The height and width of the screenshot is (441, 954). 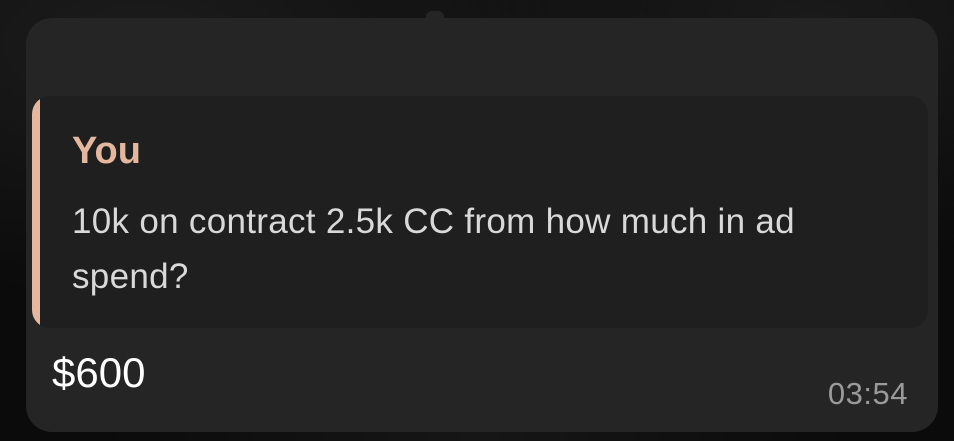 I want to click on bubble-notch, so click(x=435, y=16).